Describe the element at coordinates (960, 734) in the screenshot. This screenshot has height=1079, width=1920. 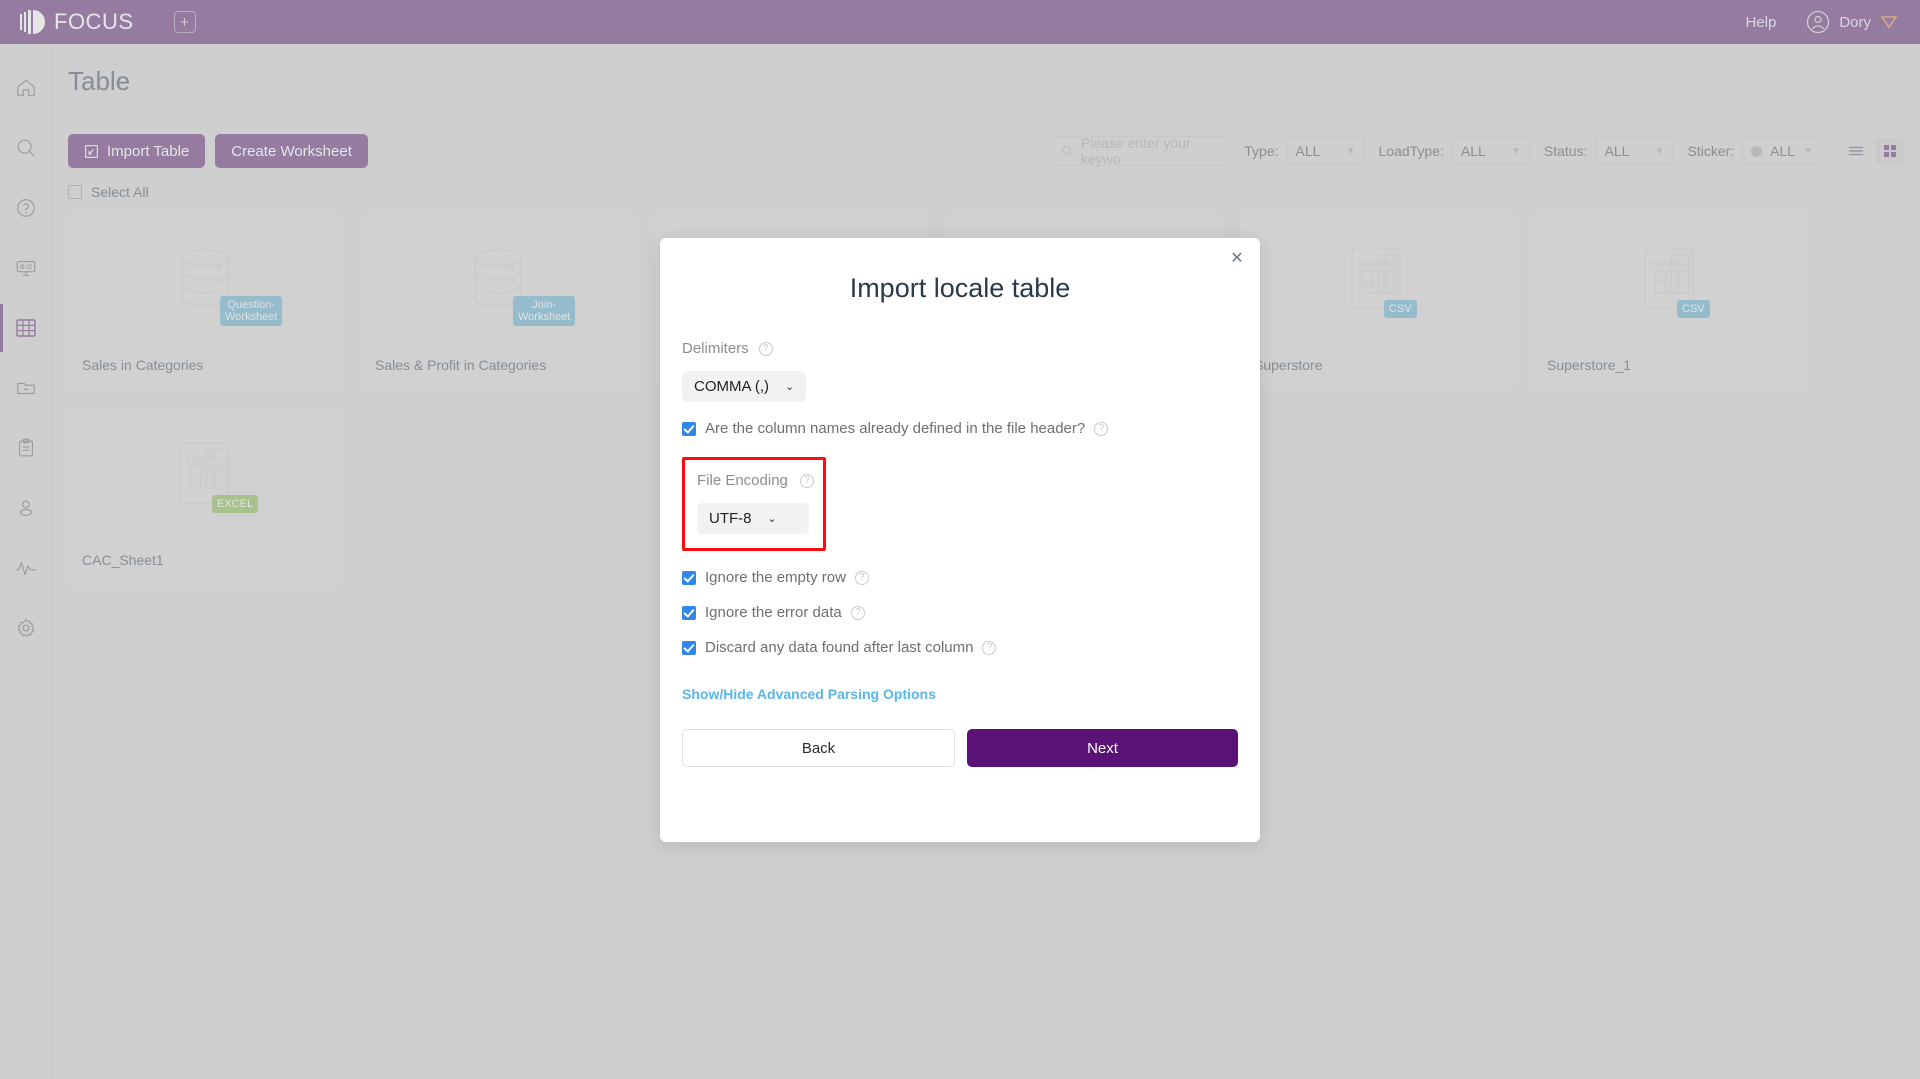
I see `dialog-actions: Back Next` at that location.